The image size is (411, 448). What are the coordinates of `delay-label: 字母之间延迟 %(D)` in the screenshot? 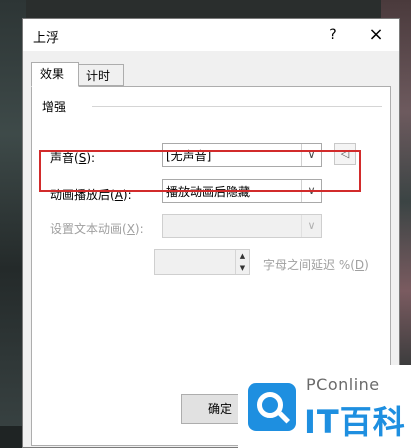 It's located at (316, 265).